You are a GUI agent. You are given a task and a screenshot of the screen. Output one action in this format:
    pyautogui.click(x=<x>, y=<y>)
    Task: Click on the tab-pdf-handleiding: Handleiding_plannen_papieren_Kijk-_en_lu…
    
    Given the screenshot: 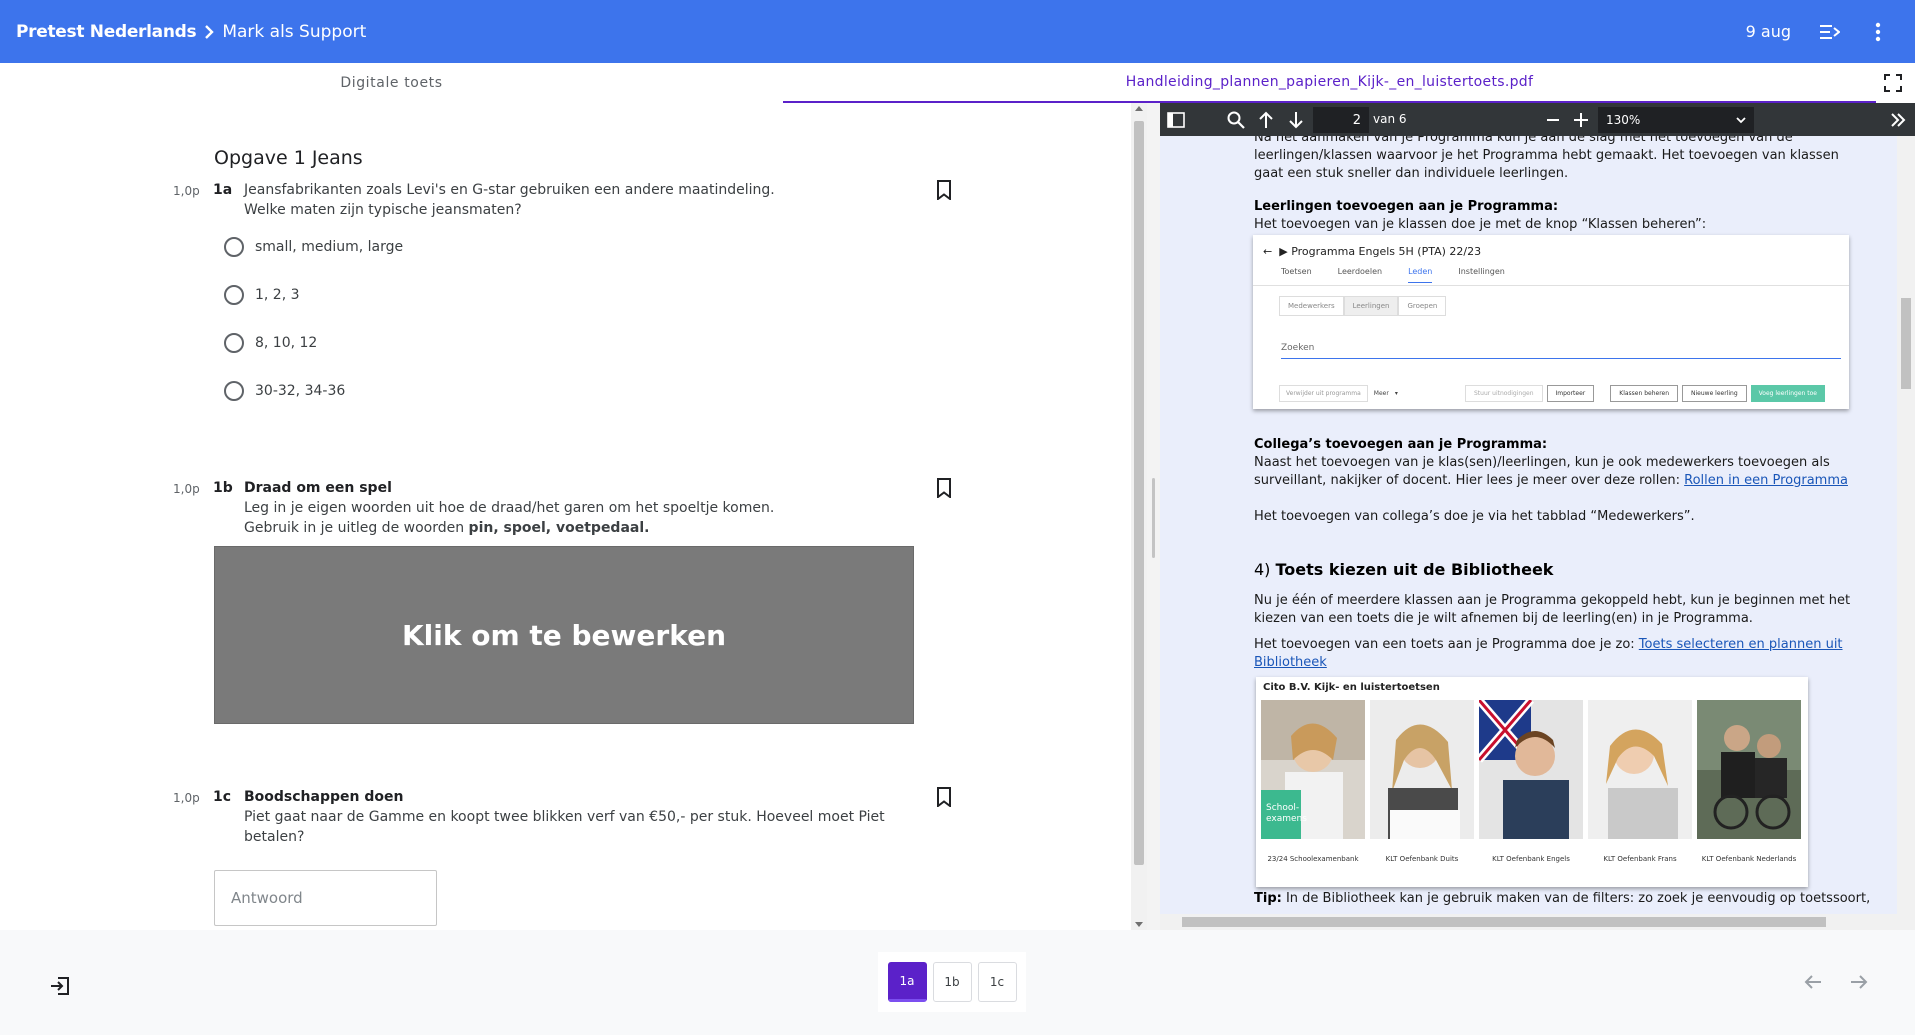 What is the action you would take?
    pyautogui.click(x=1329, y=83)
    